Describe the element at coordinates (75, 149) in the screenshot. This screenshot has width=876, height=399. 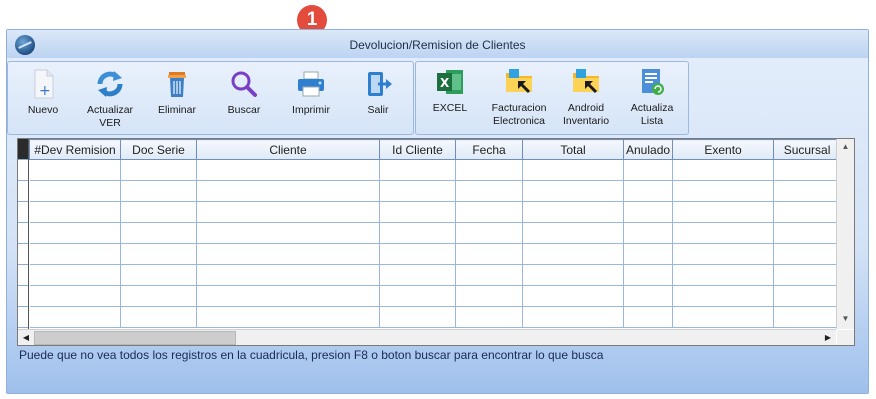
I see `column-header: #Dev Remision` at that location.